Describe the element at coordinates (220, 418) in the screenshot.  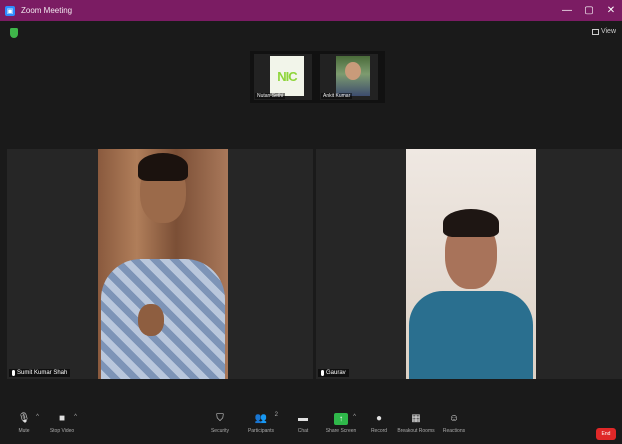
I see `shield-icon: ⛉` at that location.